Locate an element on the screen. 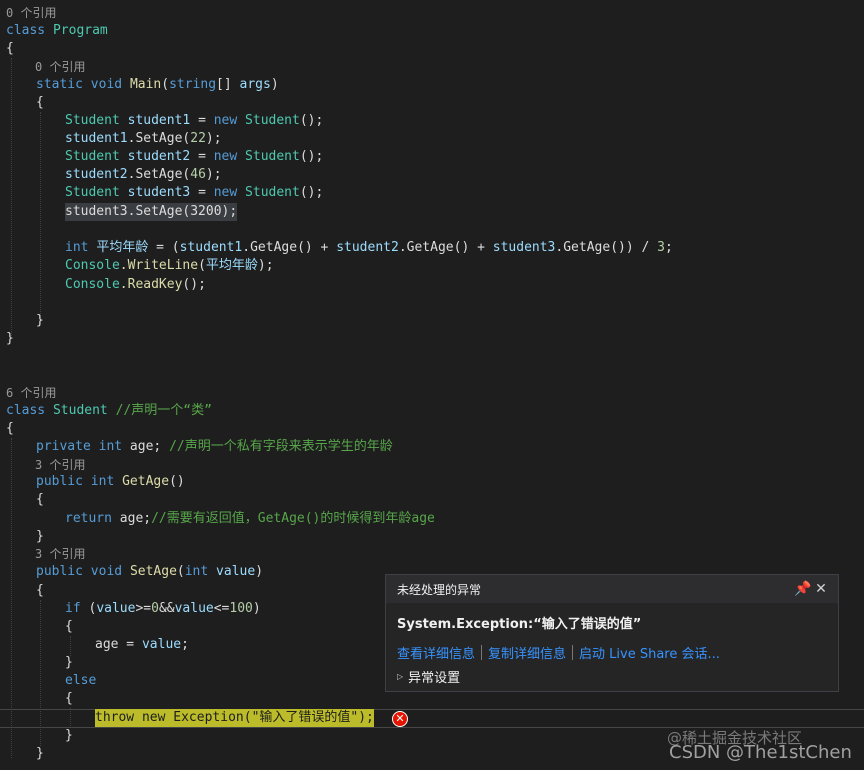  code-line: class Program is located at coordinates (57, 31).